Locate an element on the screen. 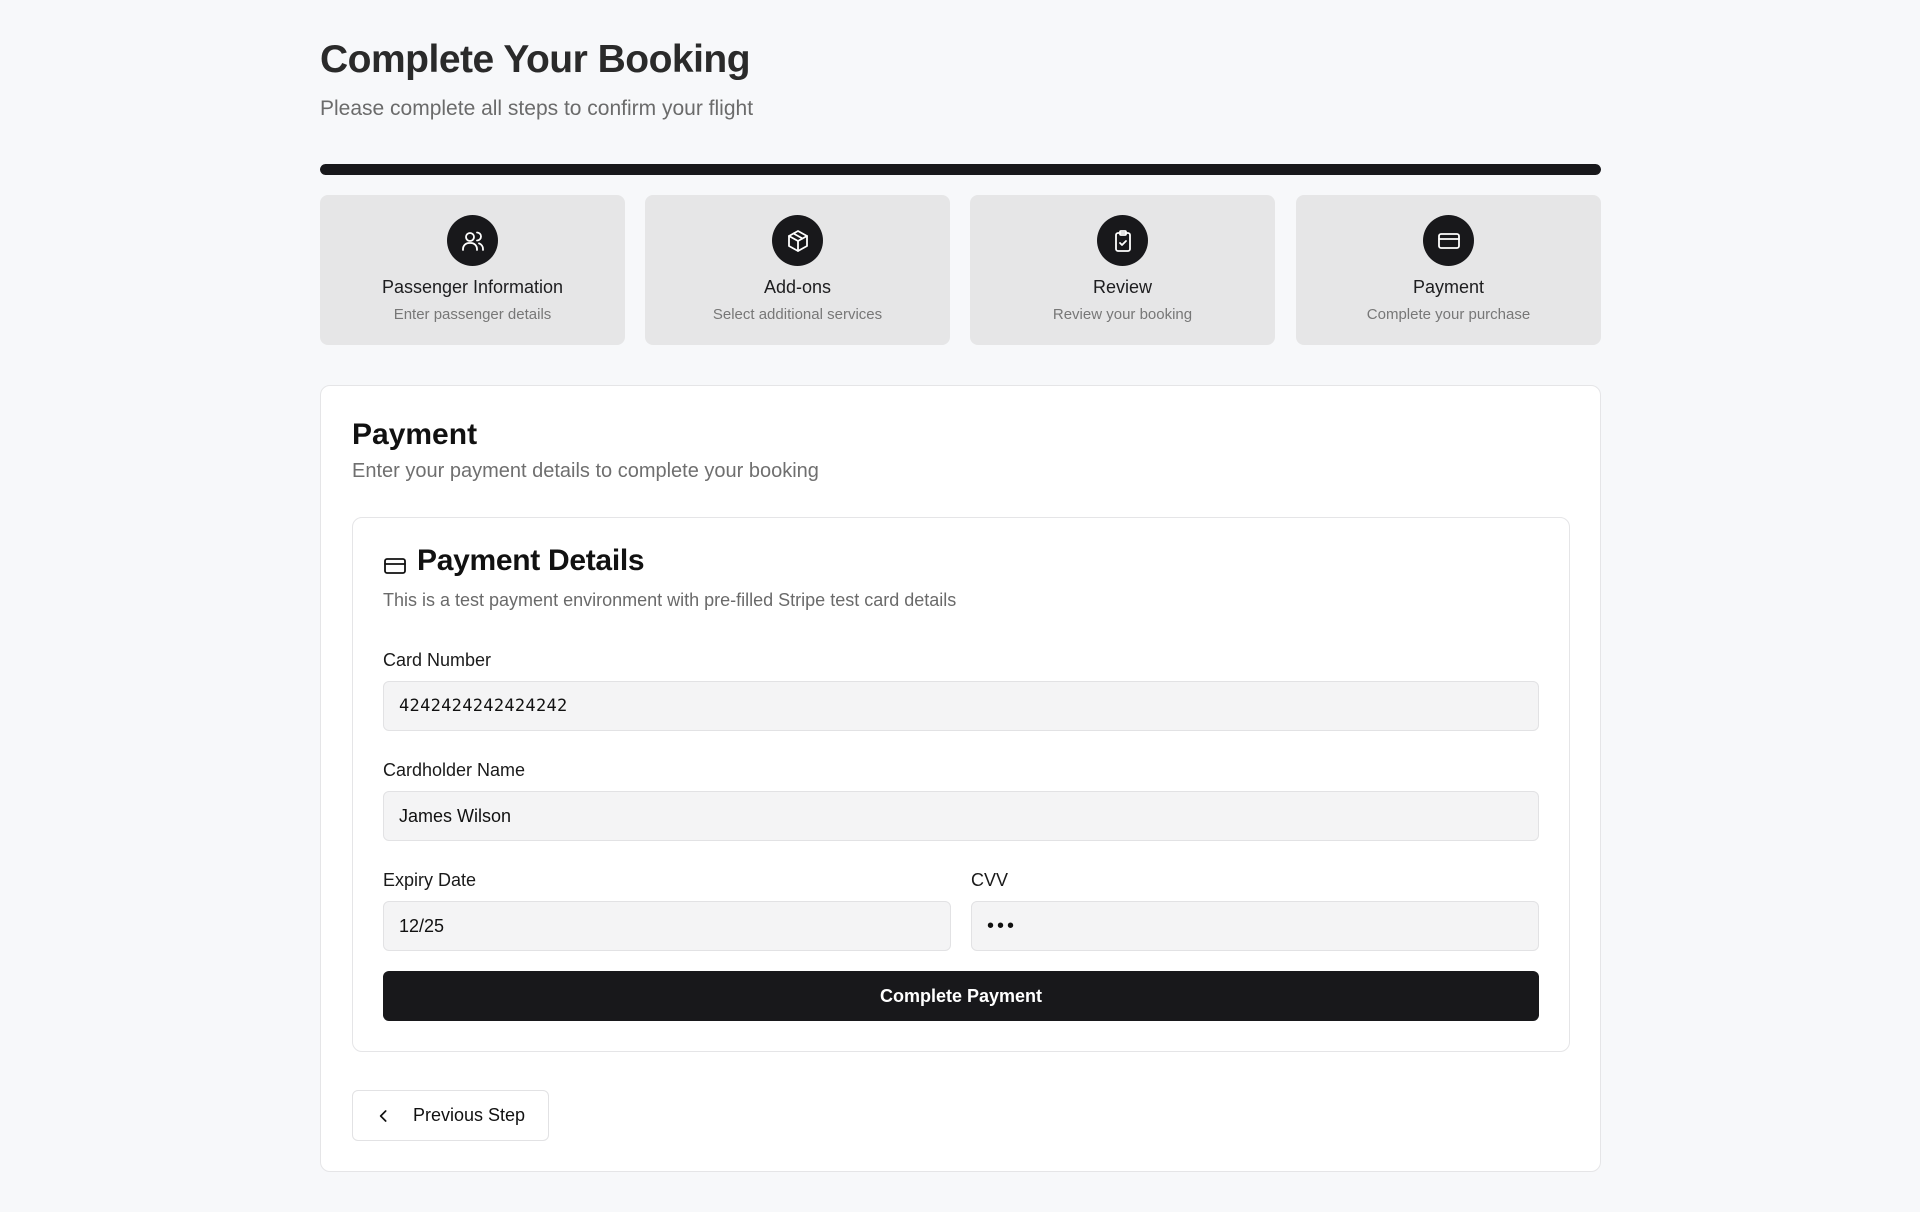  step-description: Review your booking is located at coordinates (1122, 314).